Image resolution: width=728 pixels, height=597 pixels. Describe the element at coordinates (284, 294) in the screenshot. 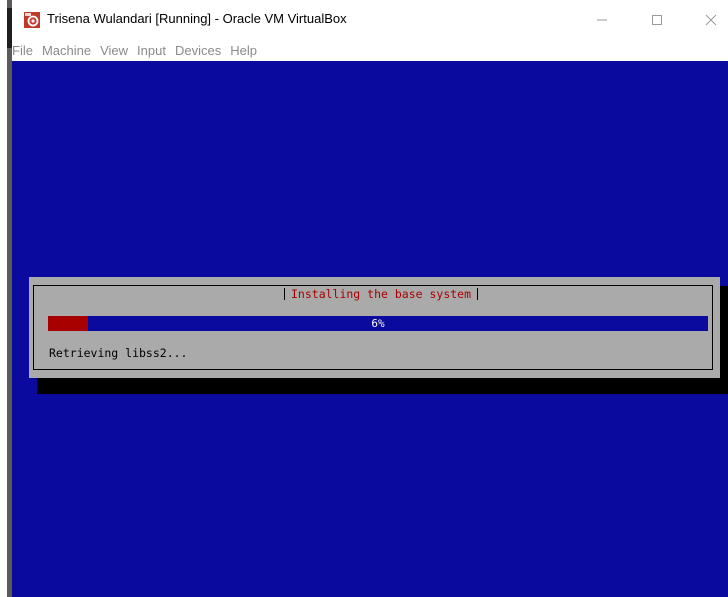

I see `title-left-tick` at that location.